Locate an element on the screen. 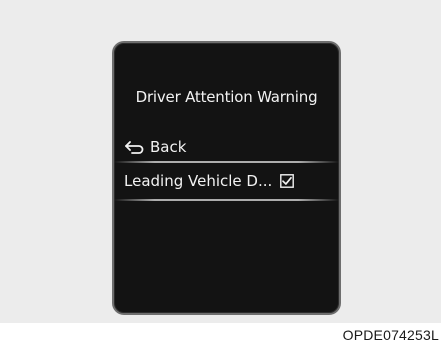 Image resolution: width=441 pixels, height=346 pixels. back-label: Back is located at coordinates (168, 147).